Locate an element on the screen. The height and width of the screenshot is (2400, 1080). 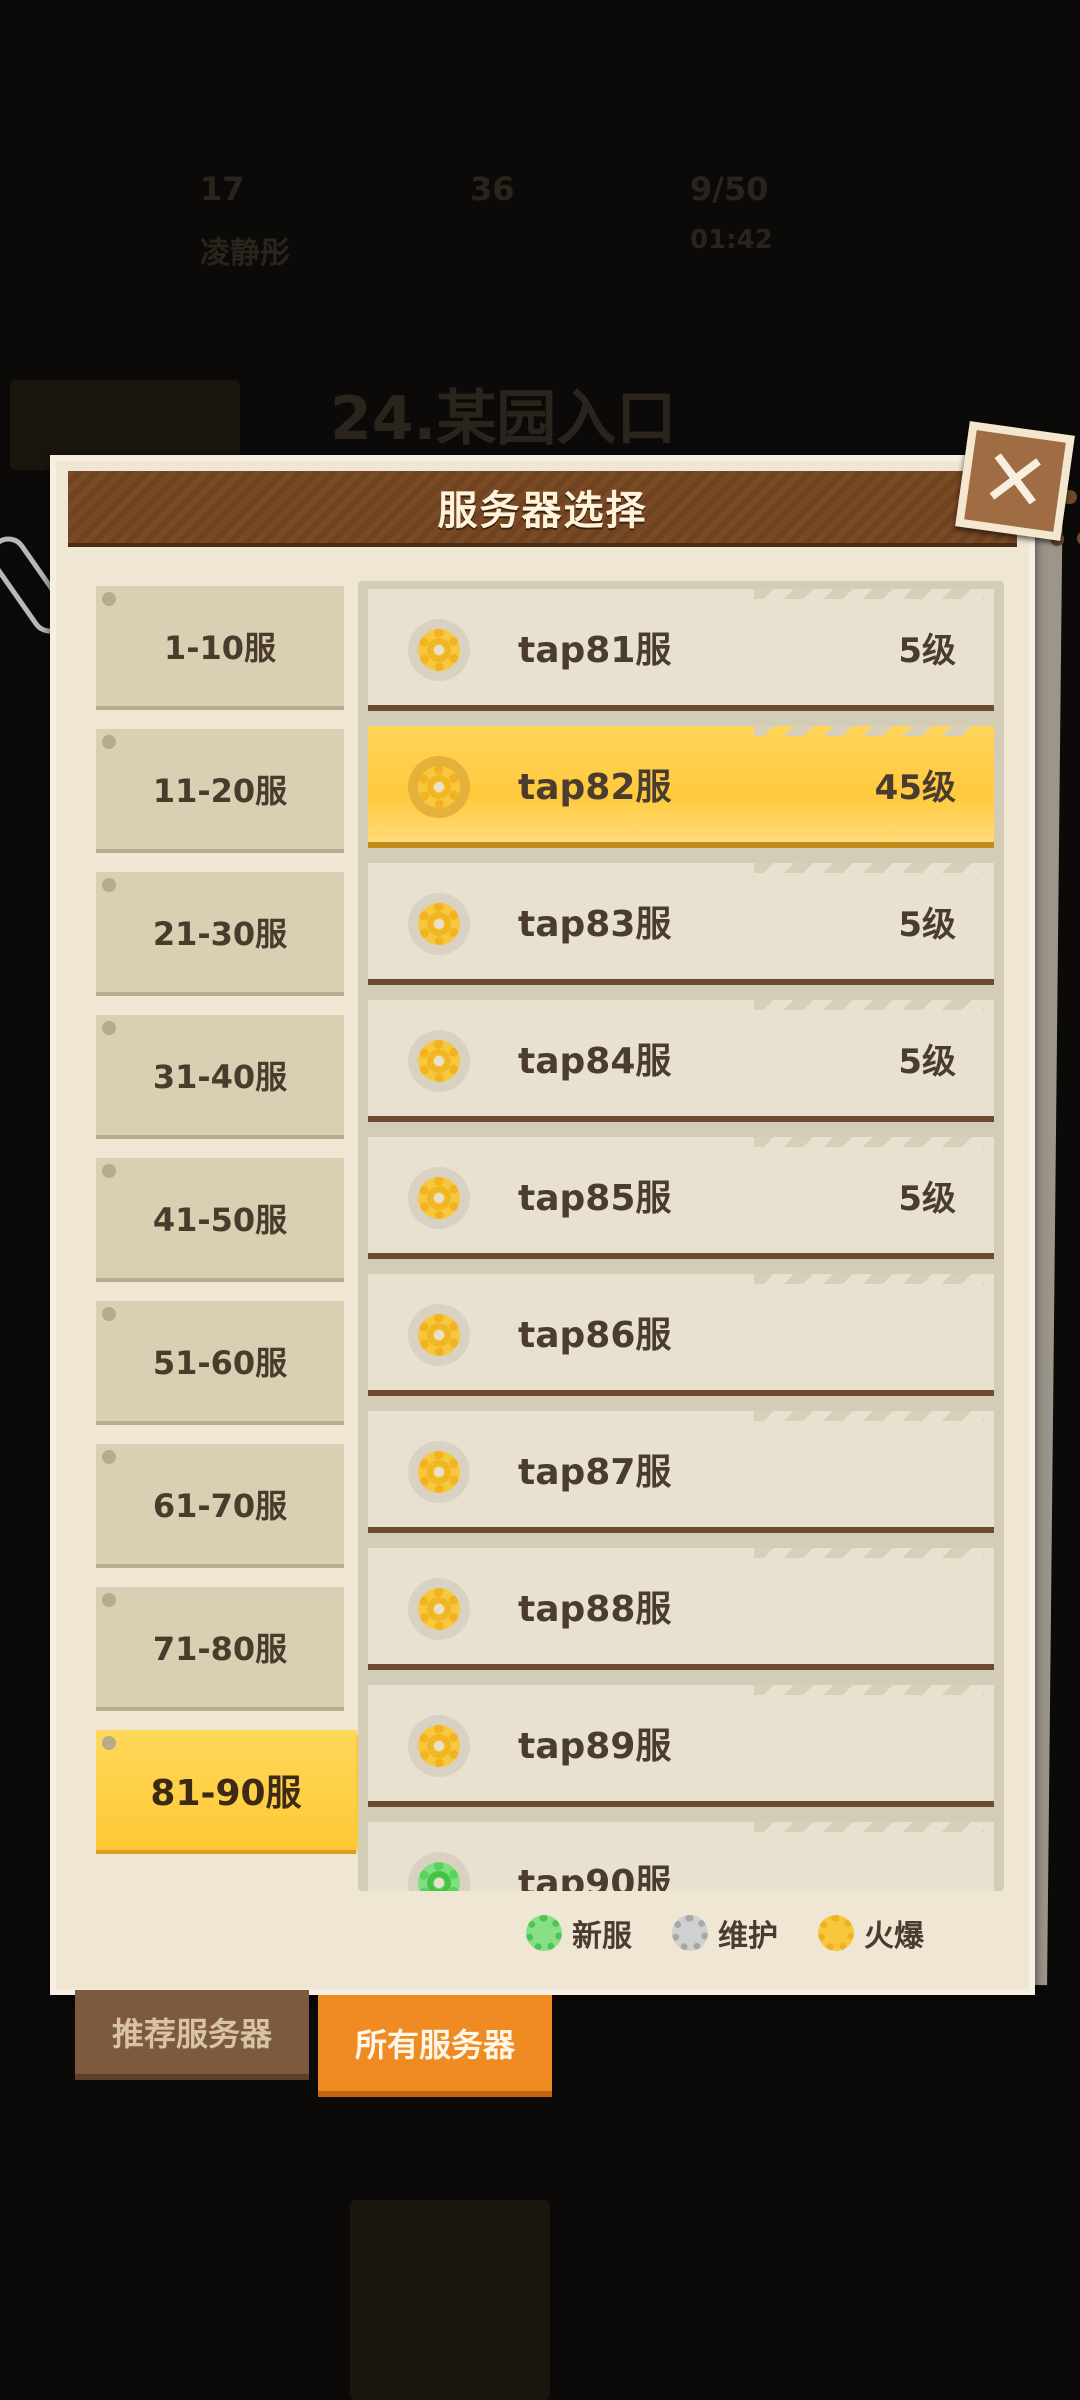
legend-maintenance-label: 维护 is located at coordinates (748, 1936).